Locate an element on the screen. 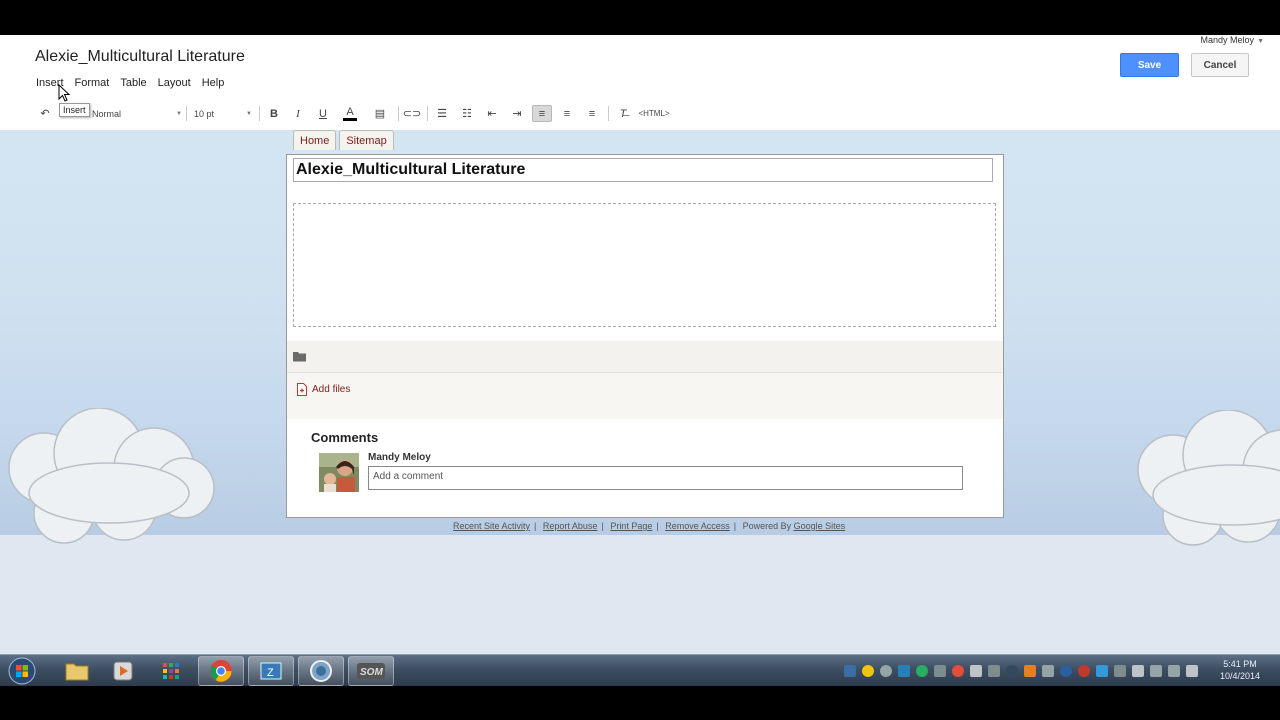 The width and height of the screenshot is (1280, 720). app-window-icon: Z is located at coordinates (271, 671).